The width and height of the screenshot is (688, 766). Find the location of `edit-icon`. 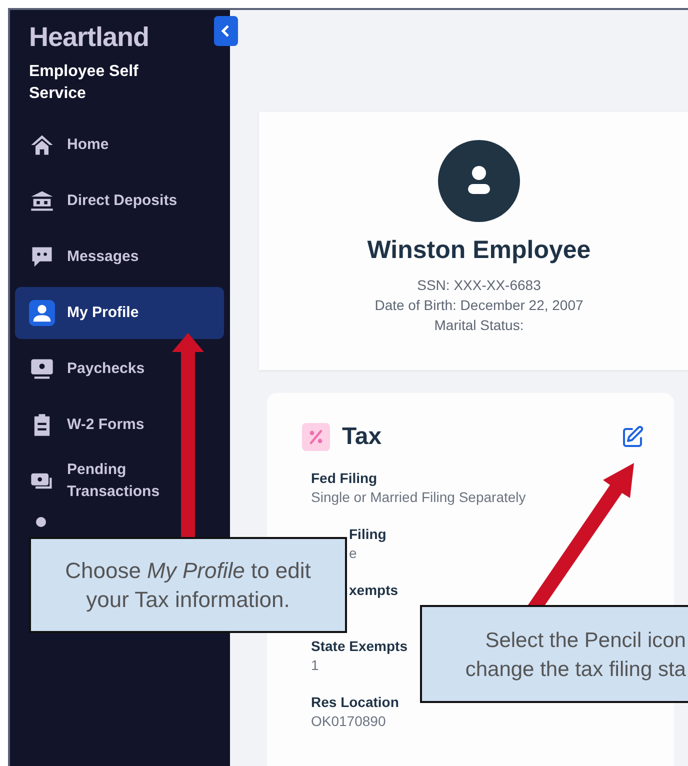

edit-icon is located at coordinates (633, 437).